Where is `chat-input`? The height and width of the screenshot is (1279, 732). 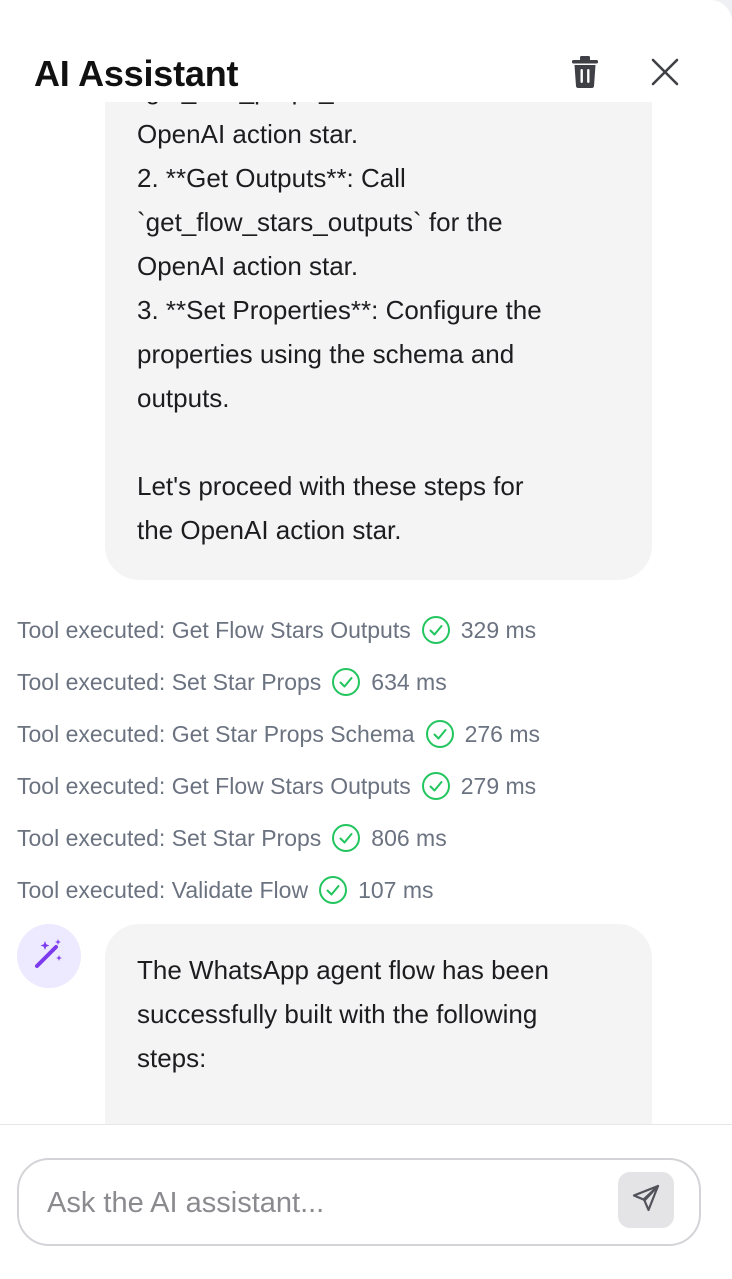 chat-input is located at coordinates (327, 1203).